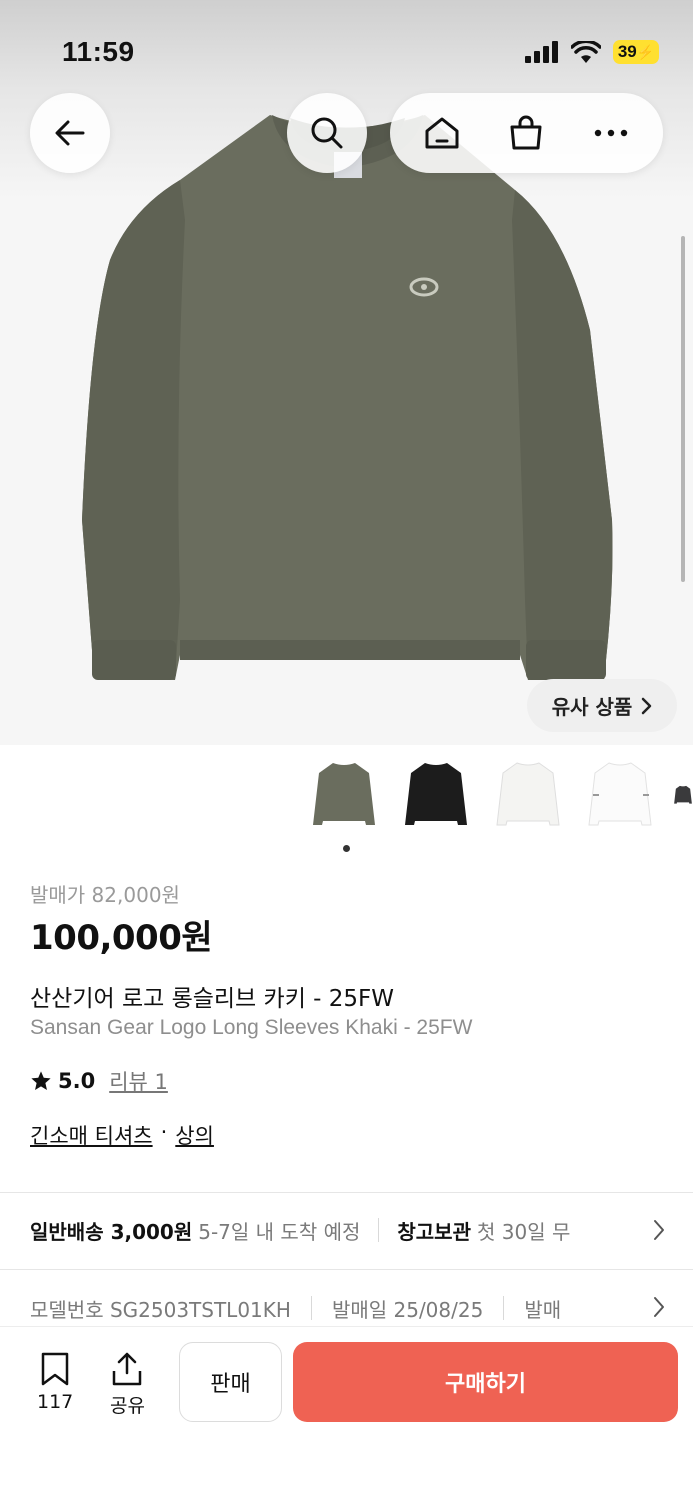  What do you see at coordinates (485, 1382) in the screenshot?
I see `buy-button: 구매하기` at bounding box center [485, 1382].